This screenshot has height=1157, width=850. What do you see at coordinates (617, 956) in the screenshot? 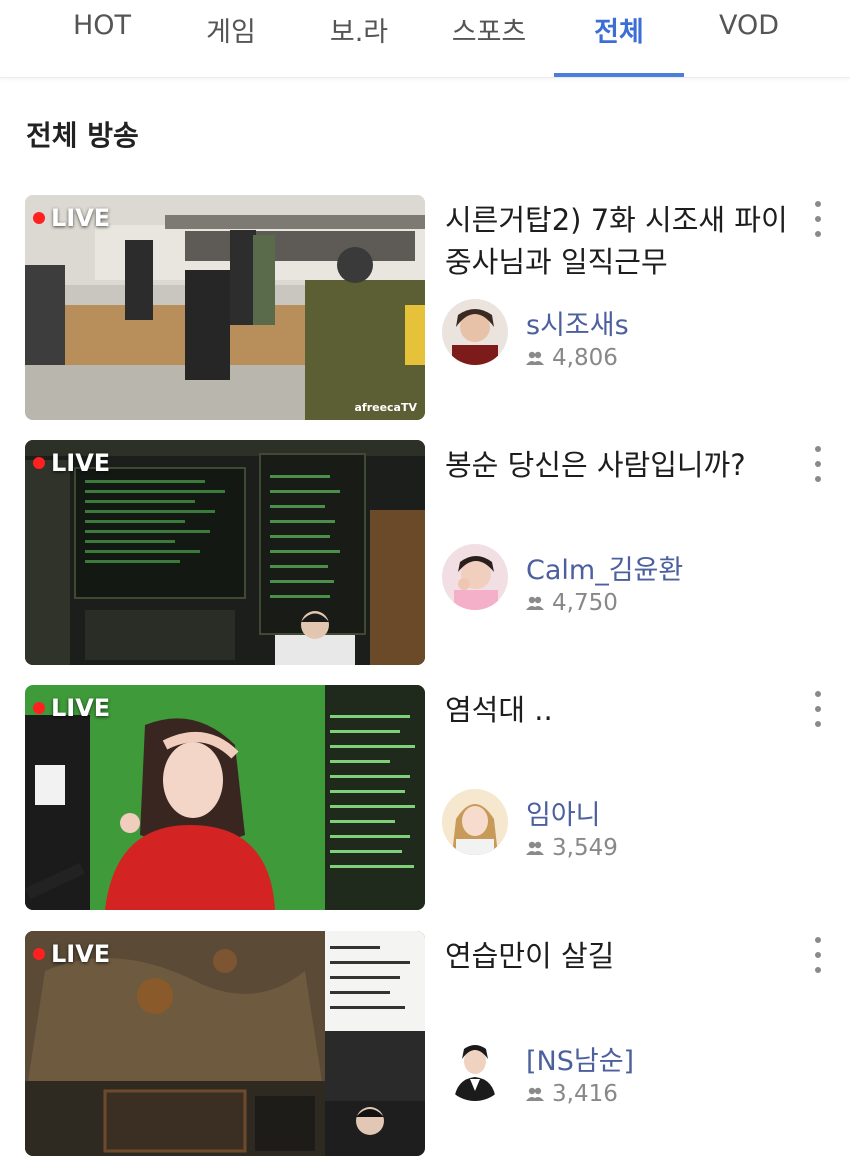
I see `stream-title: 연습만이 살길` at bounding box center [617, 956].